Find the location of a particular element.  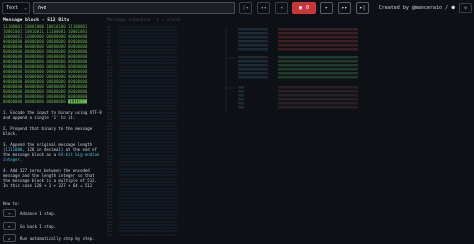

step-3-period: . is located at coordinates (21, 159).